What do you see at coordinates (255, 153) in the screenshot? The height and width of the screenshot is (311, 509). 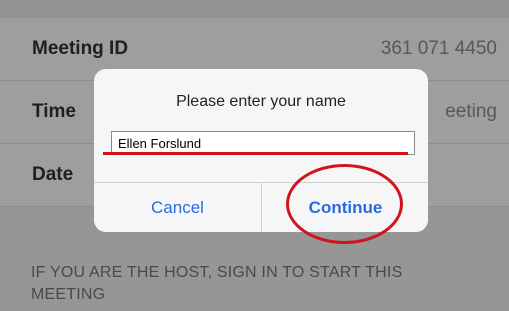 I see `annotation-underline` at bounding box center [255, 153].